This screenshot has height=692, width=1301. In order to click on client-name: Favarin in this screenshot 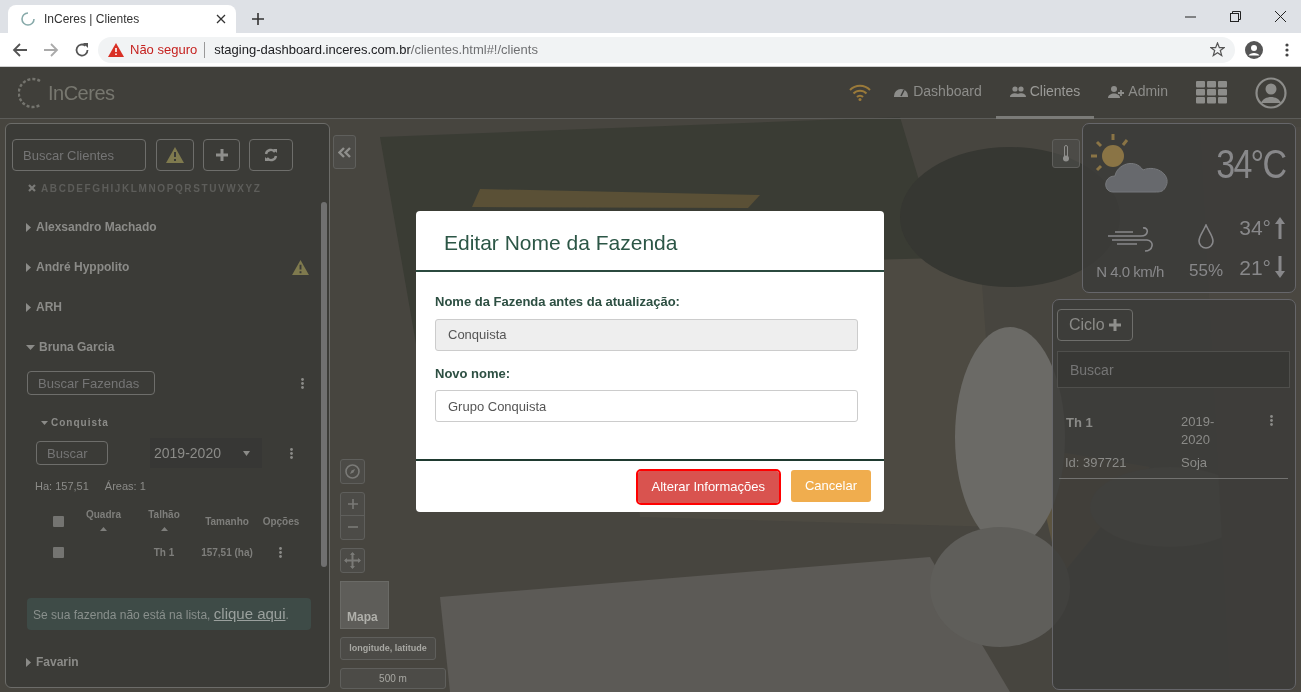, I will do `click(182, 662)`.